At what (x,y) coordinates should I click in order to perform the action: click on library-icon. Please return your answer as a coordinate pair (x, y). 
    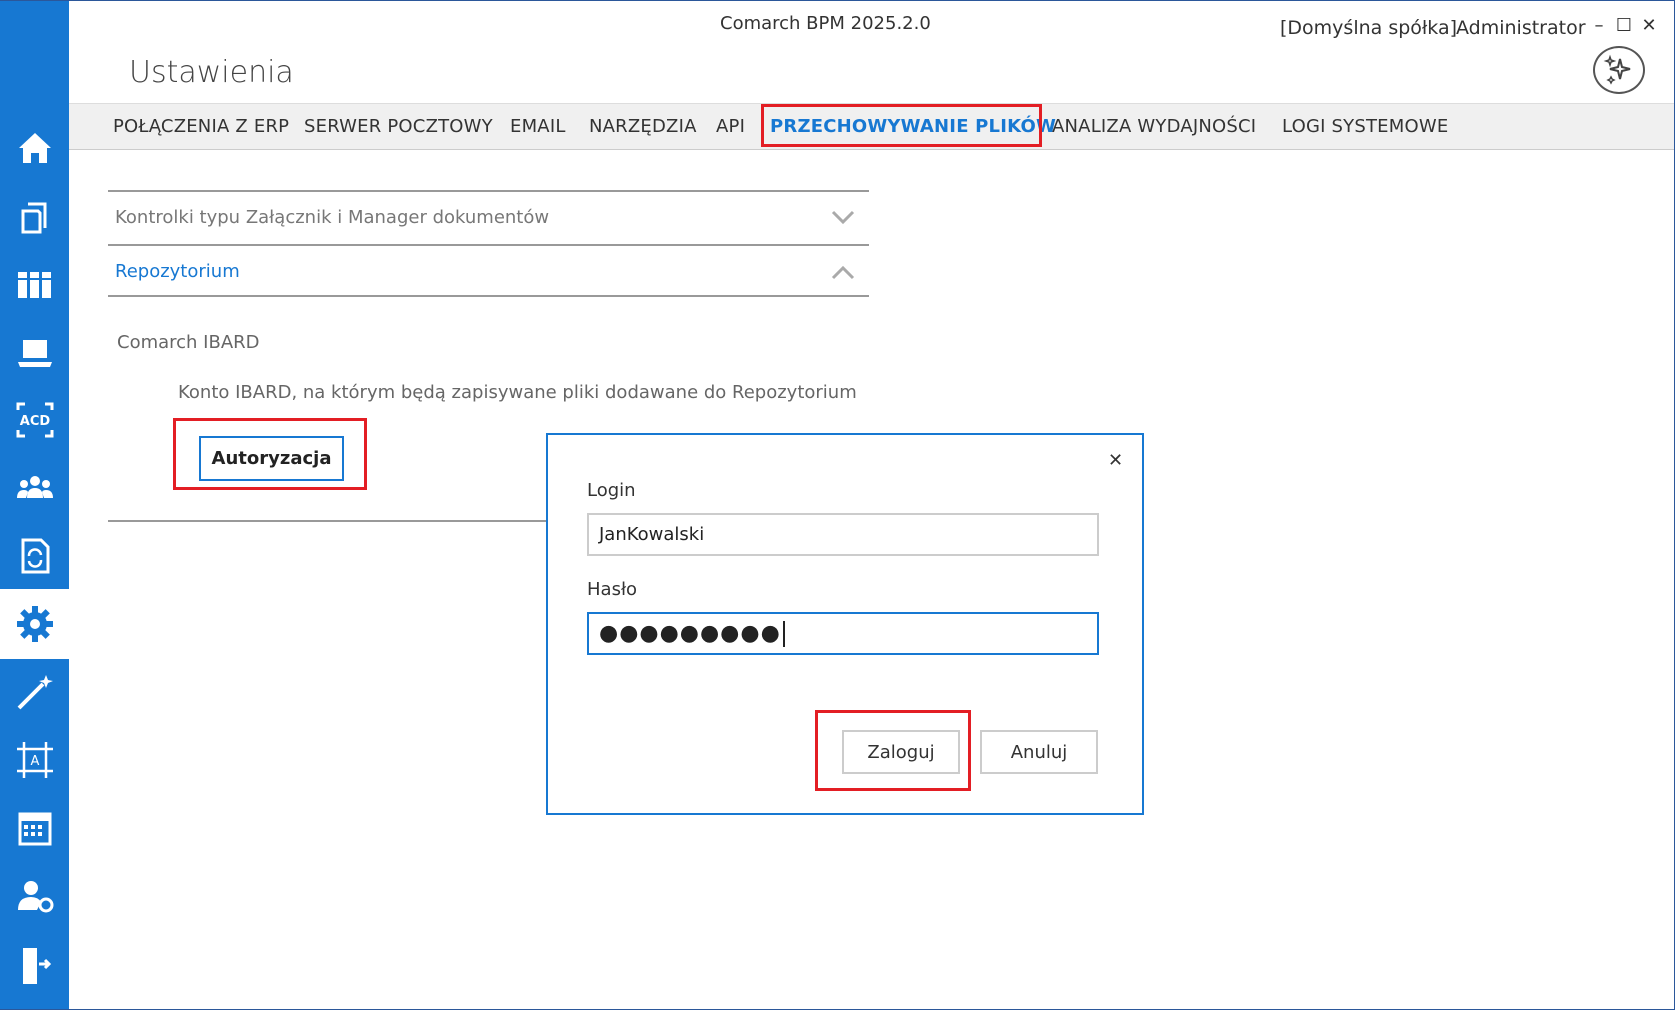
    Looking at the image, I should click on (34, 285).